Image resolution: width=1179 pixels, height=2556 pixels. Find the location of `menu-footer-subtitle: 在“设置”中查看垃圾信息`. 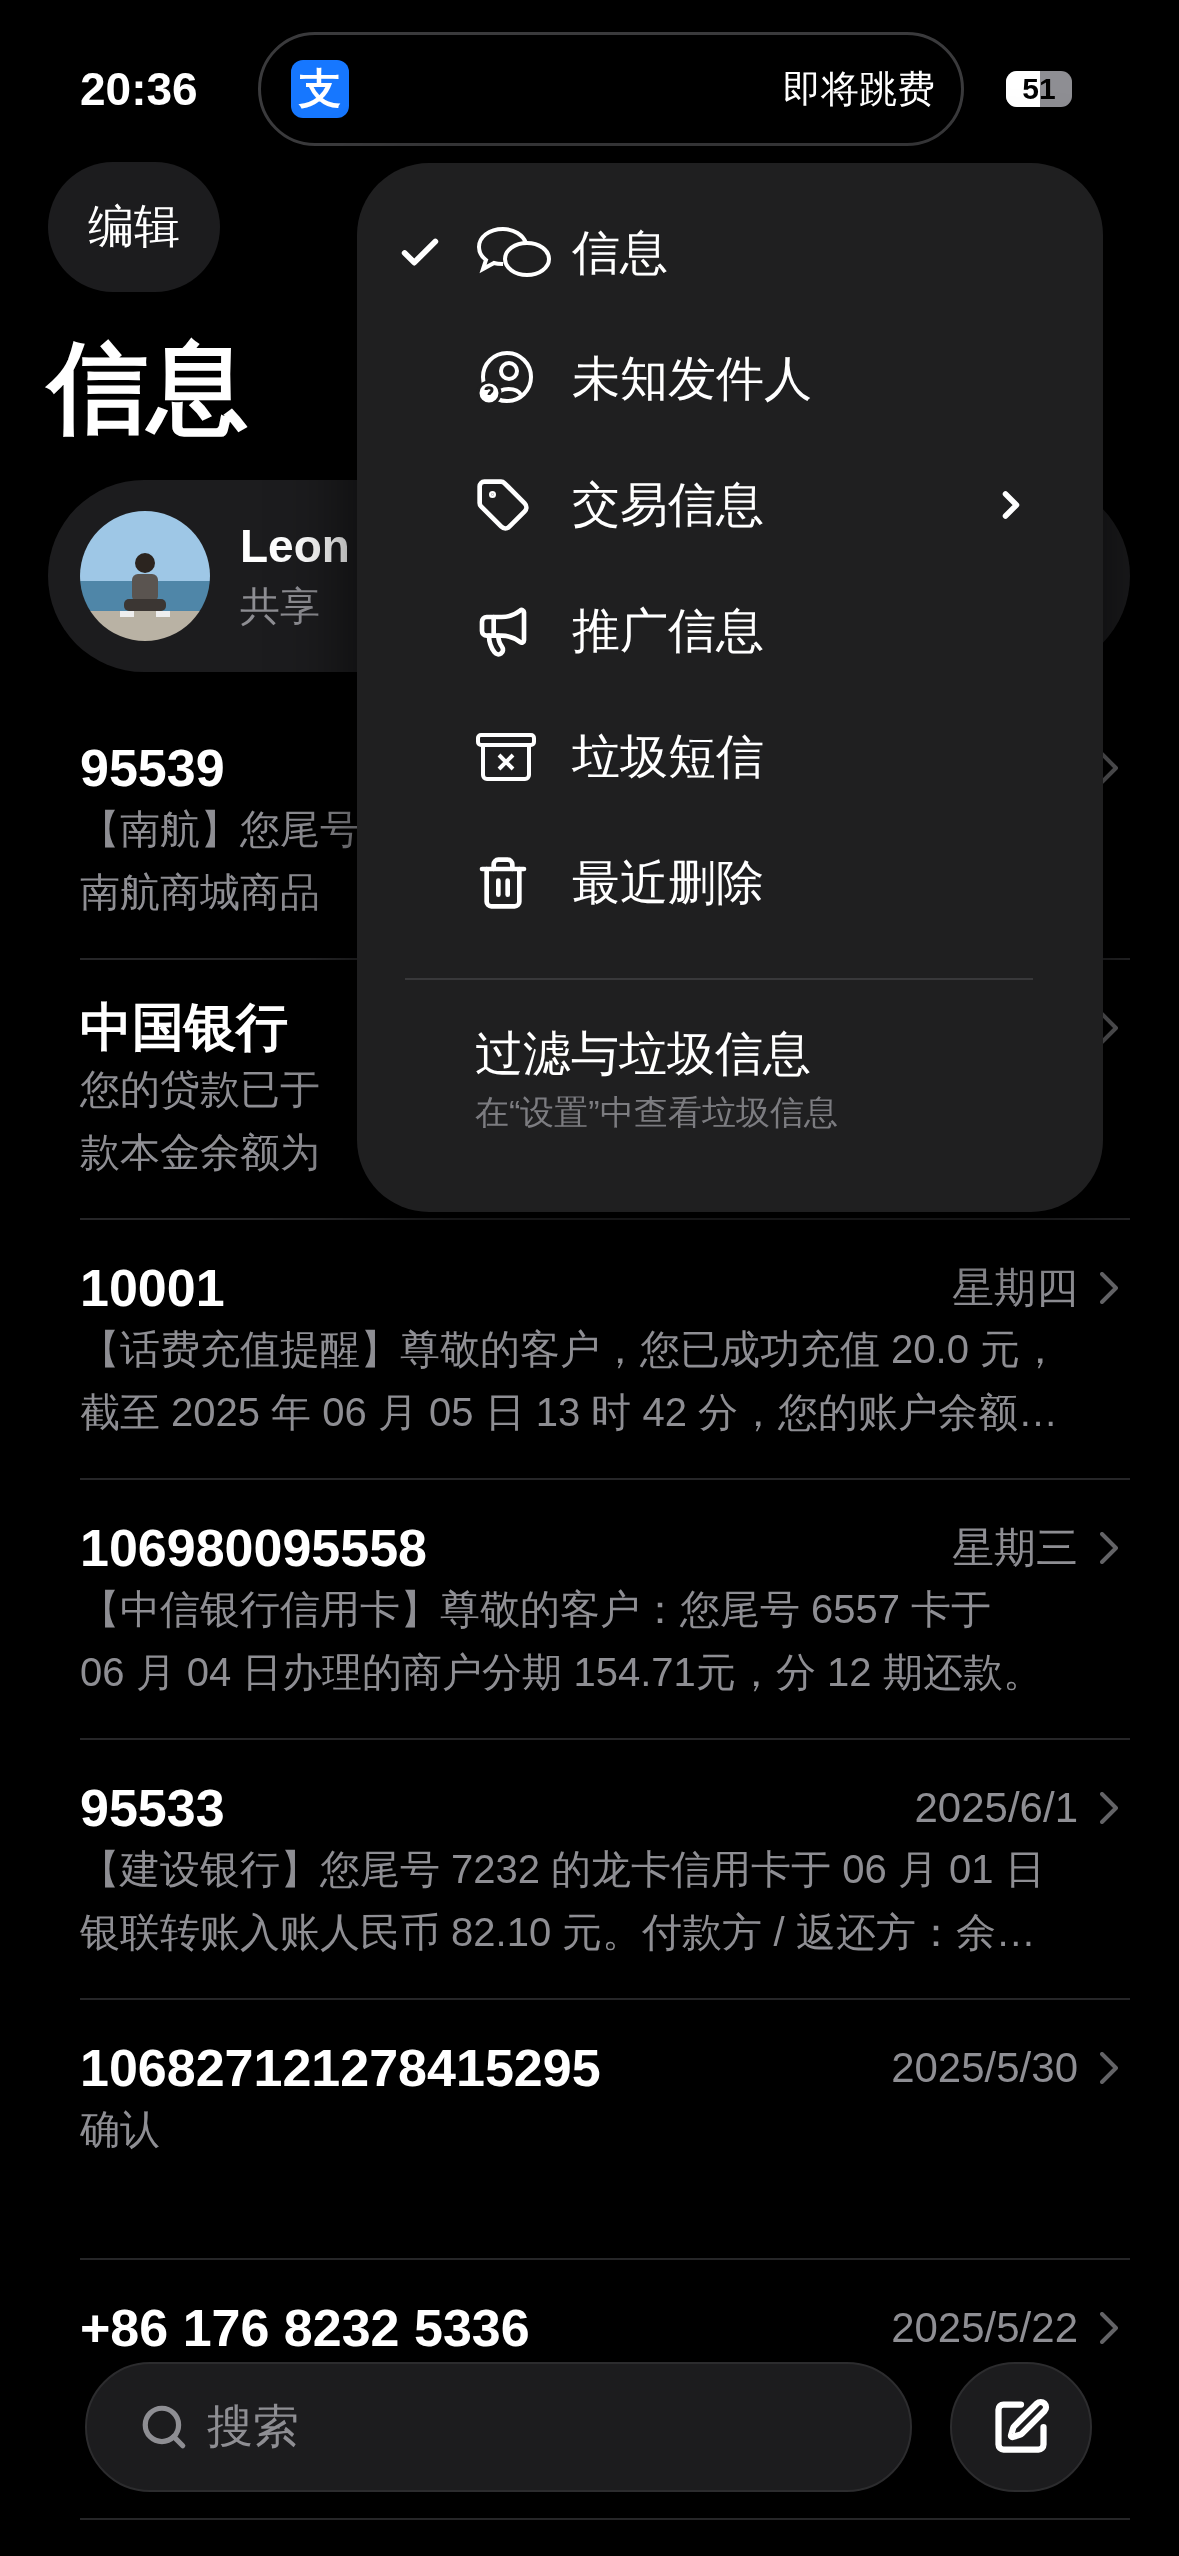

menu-footer-subtitle: 在“设置”中查看垃圾信息 is located at coordinates (657, 1112).